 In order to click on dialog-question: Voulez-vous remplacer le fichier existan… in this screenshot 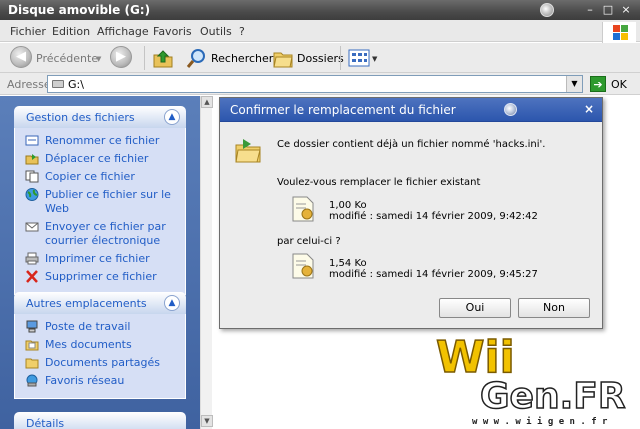, I will do `click(379, 182)`.